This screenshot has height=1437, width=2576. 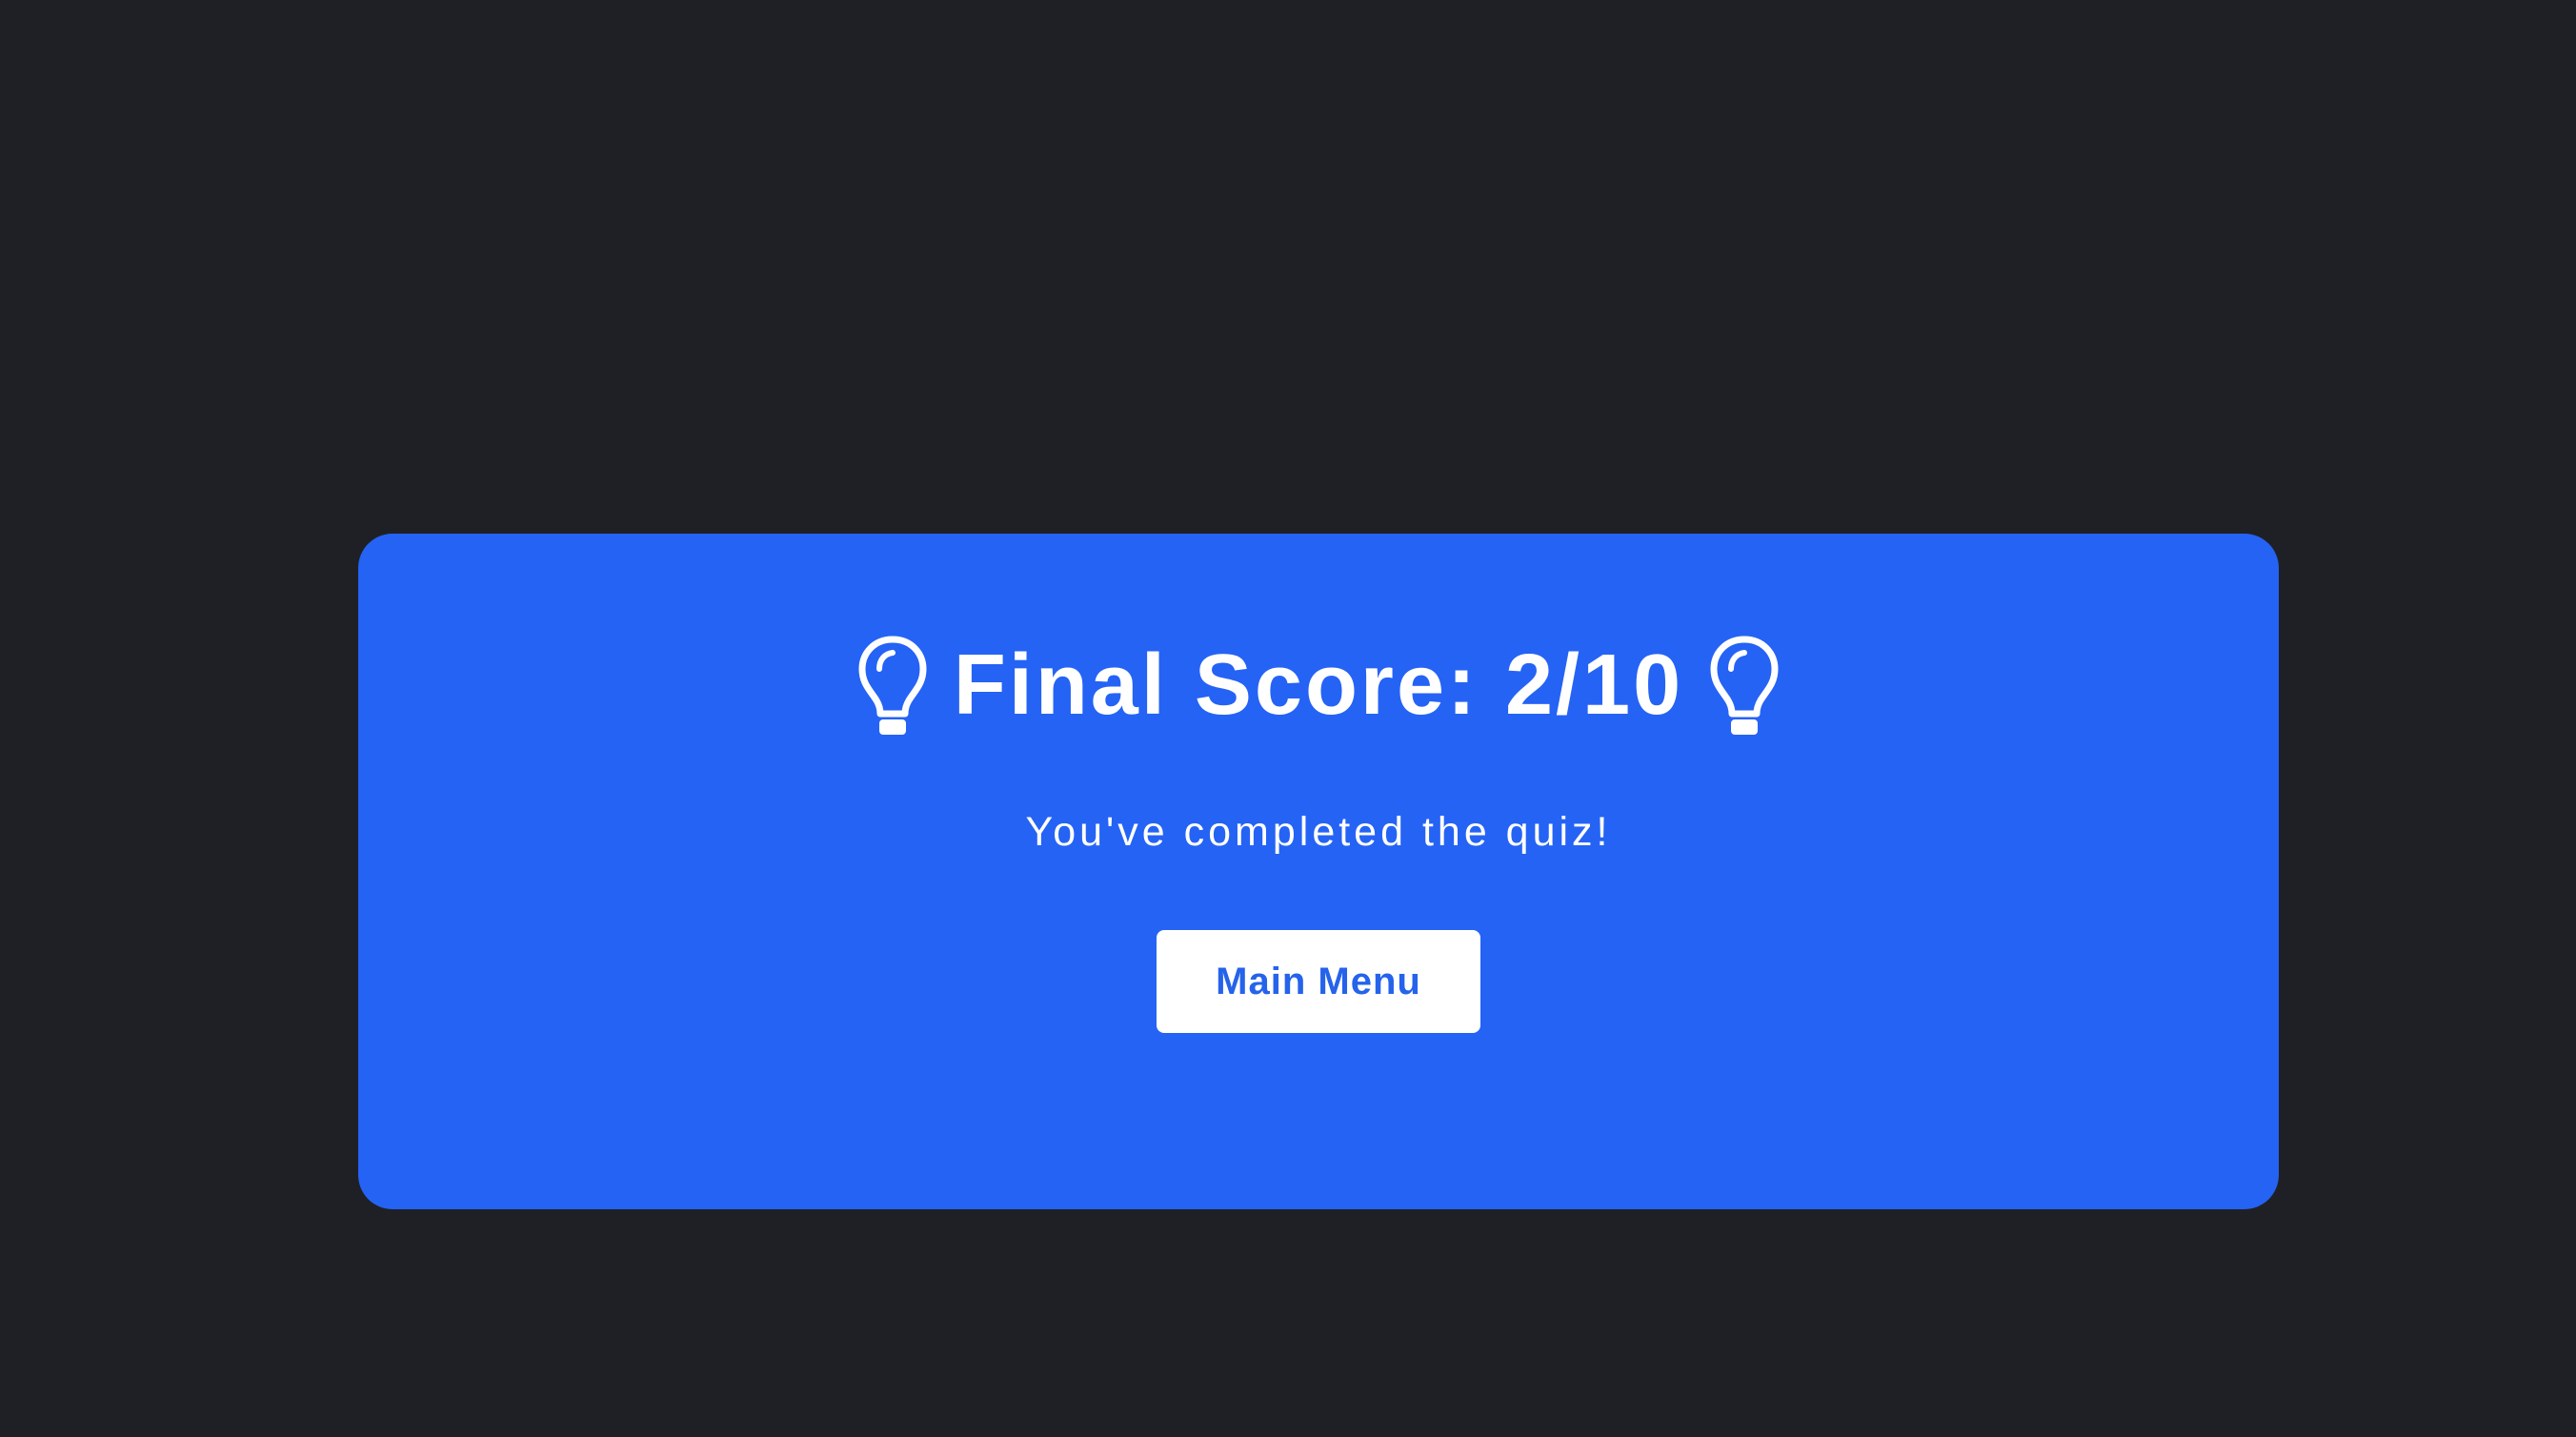 I want to click on final-score-title: Final Score: 2/10, so click(x=1318, y=685).